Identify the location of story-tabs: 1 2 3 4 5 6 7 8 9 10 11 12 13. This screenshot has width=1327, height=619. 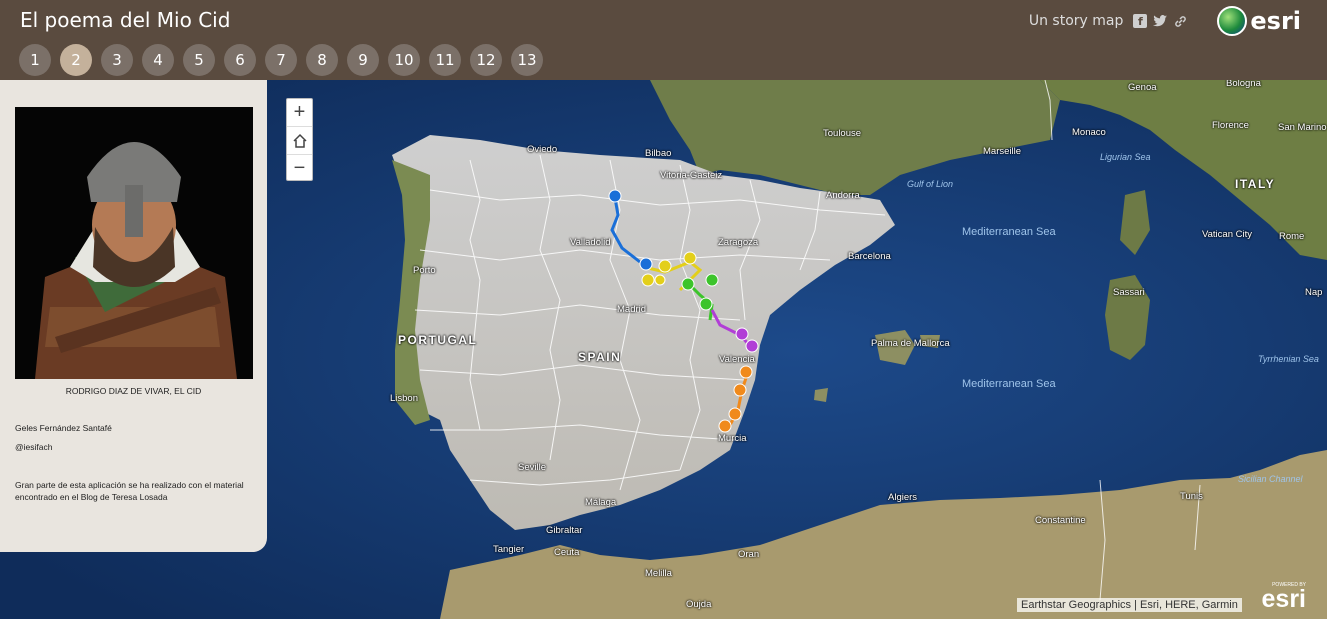
(281, 60).